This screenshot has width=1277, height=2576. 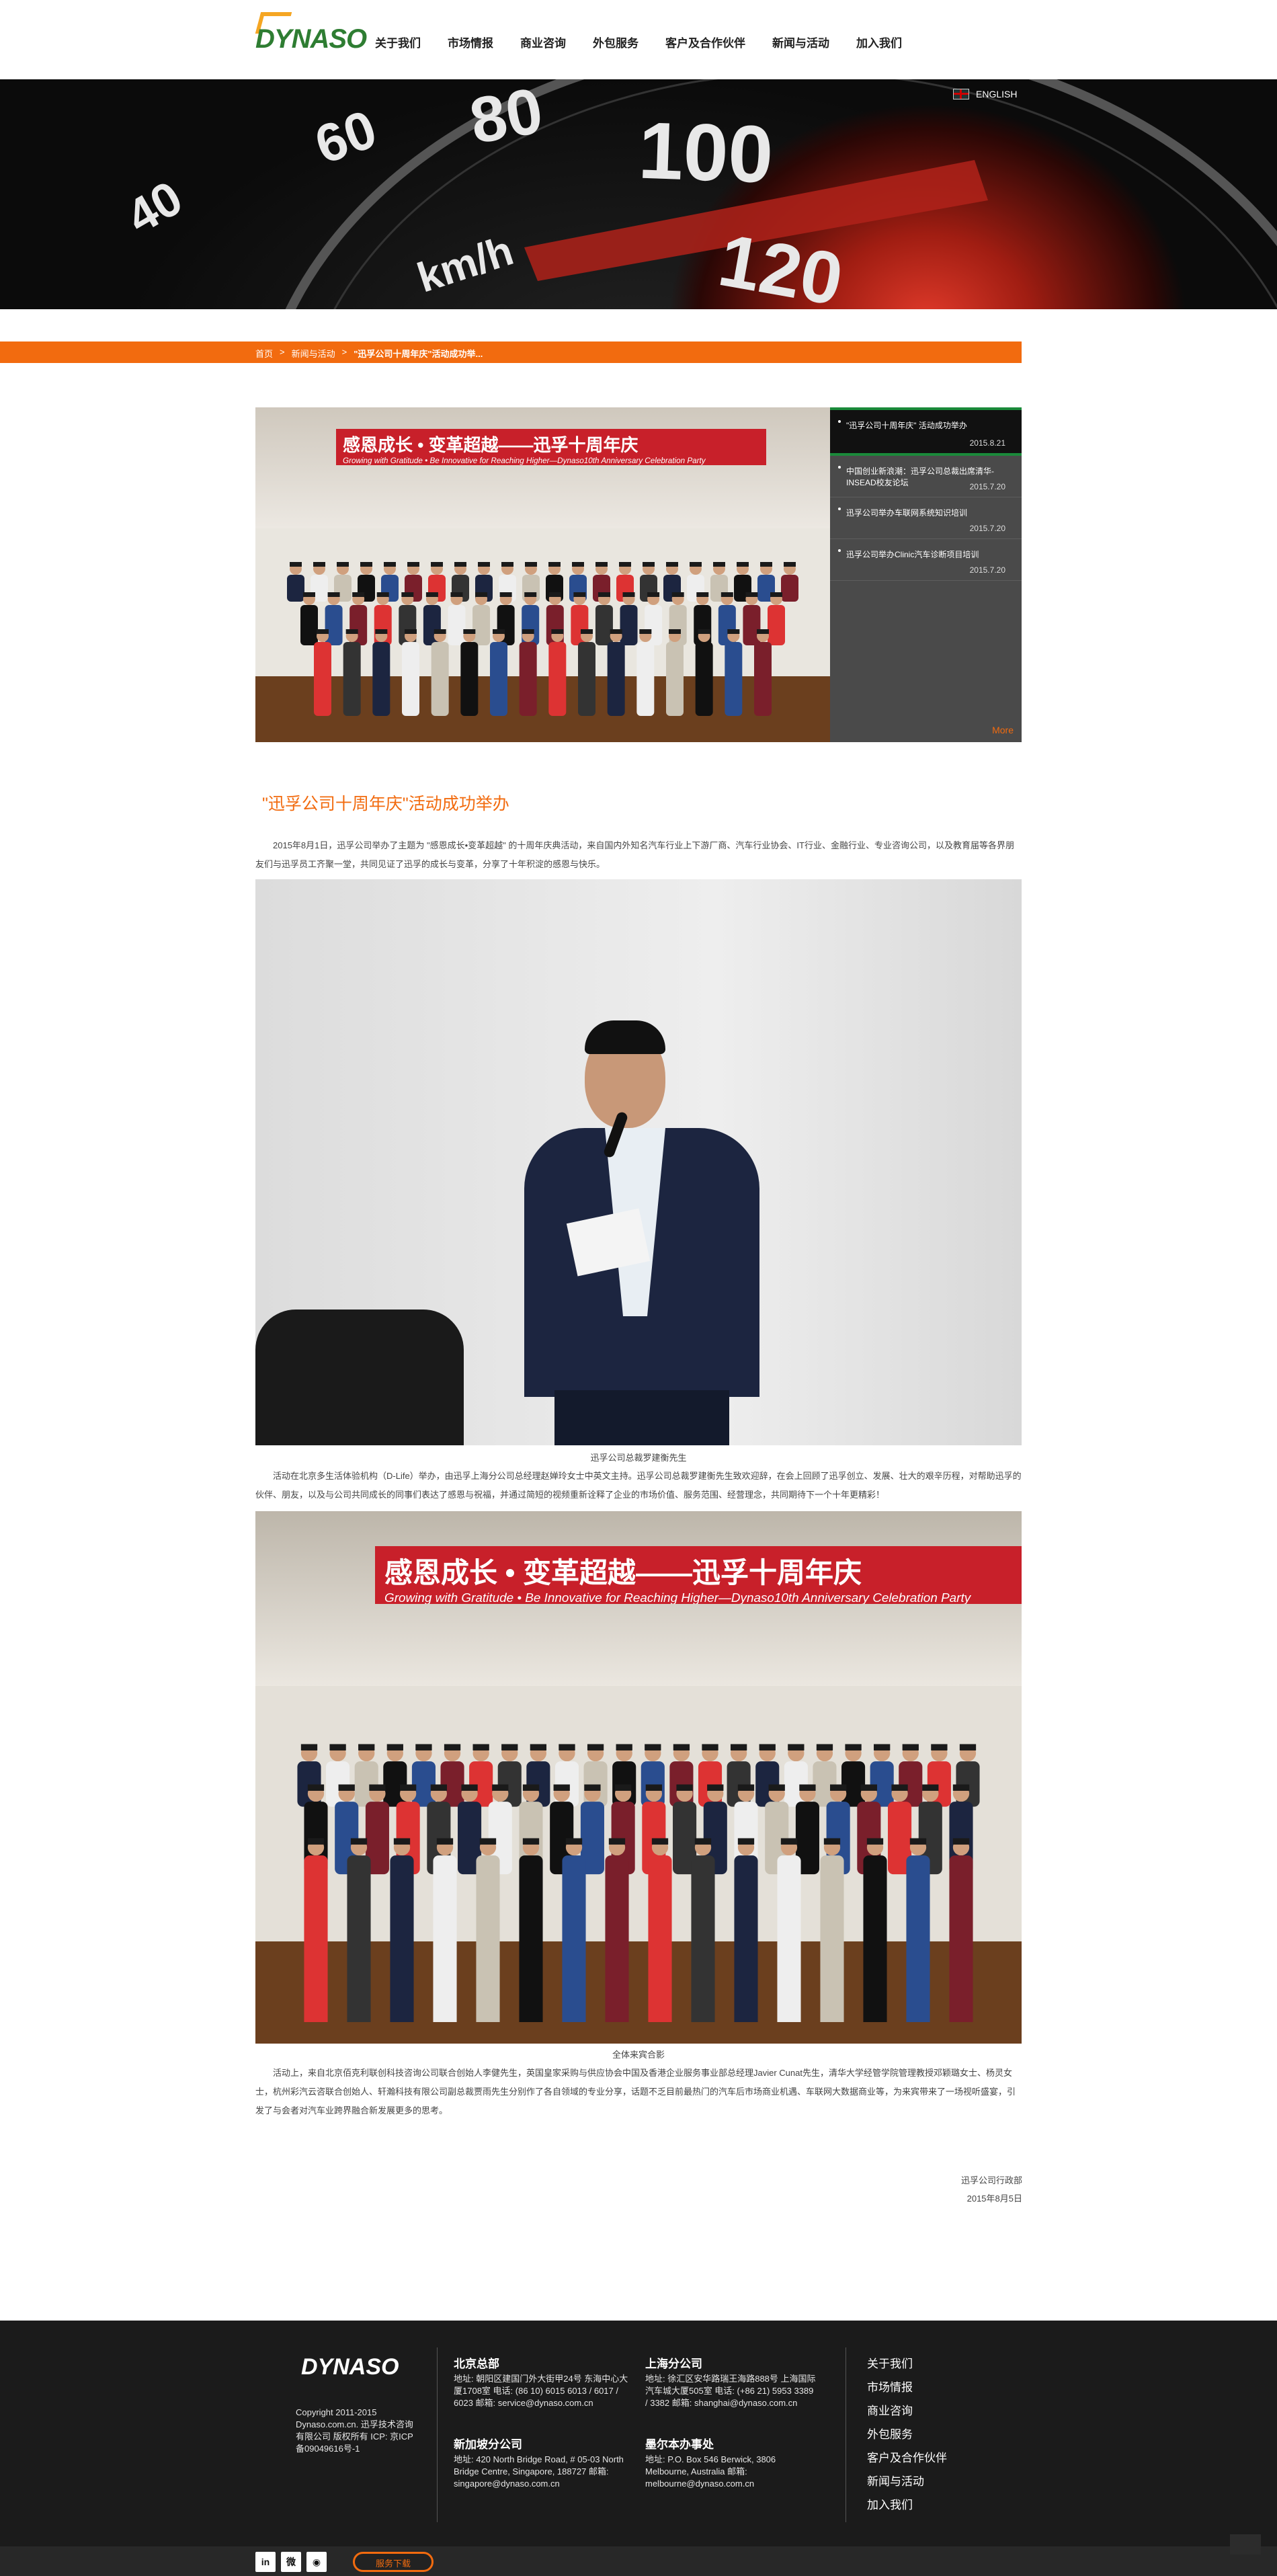 I want to click on photo-caption: 迅孚公司总裁罗建衡先生, so click(x=639, y=1458).